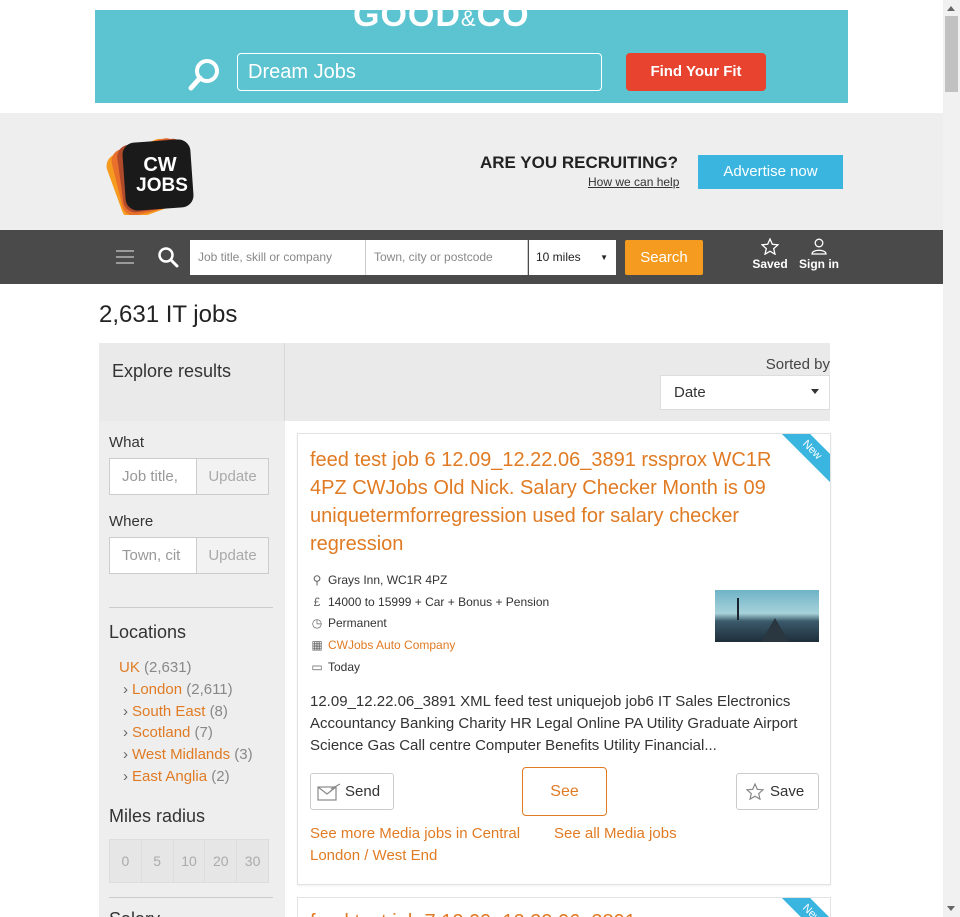 This screenshot has height=917, width=960. Describe the element at coordinates (815, 391) in the screenshot. I see `chevron-down-icon` at that location.